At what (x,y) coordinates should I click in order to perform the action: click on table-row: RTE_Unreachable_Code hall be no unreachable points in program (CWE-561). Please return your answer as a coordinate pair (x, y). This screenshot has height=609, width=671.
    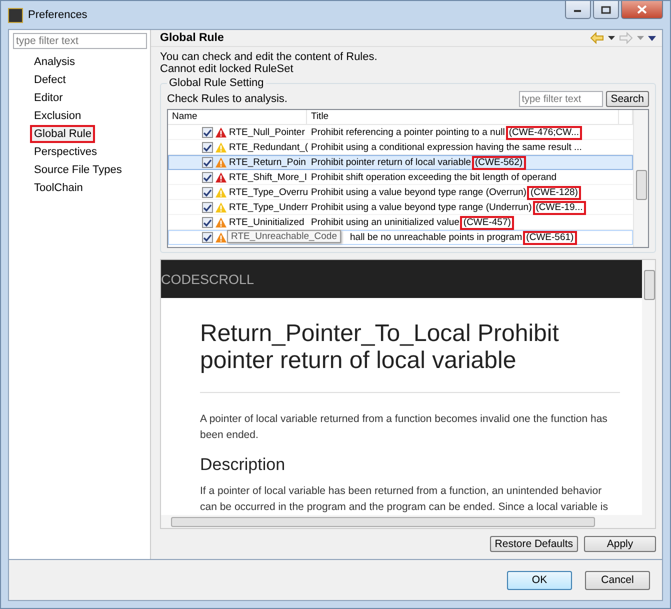
    Looking at the image, I should click on (400, 237).